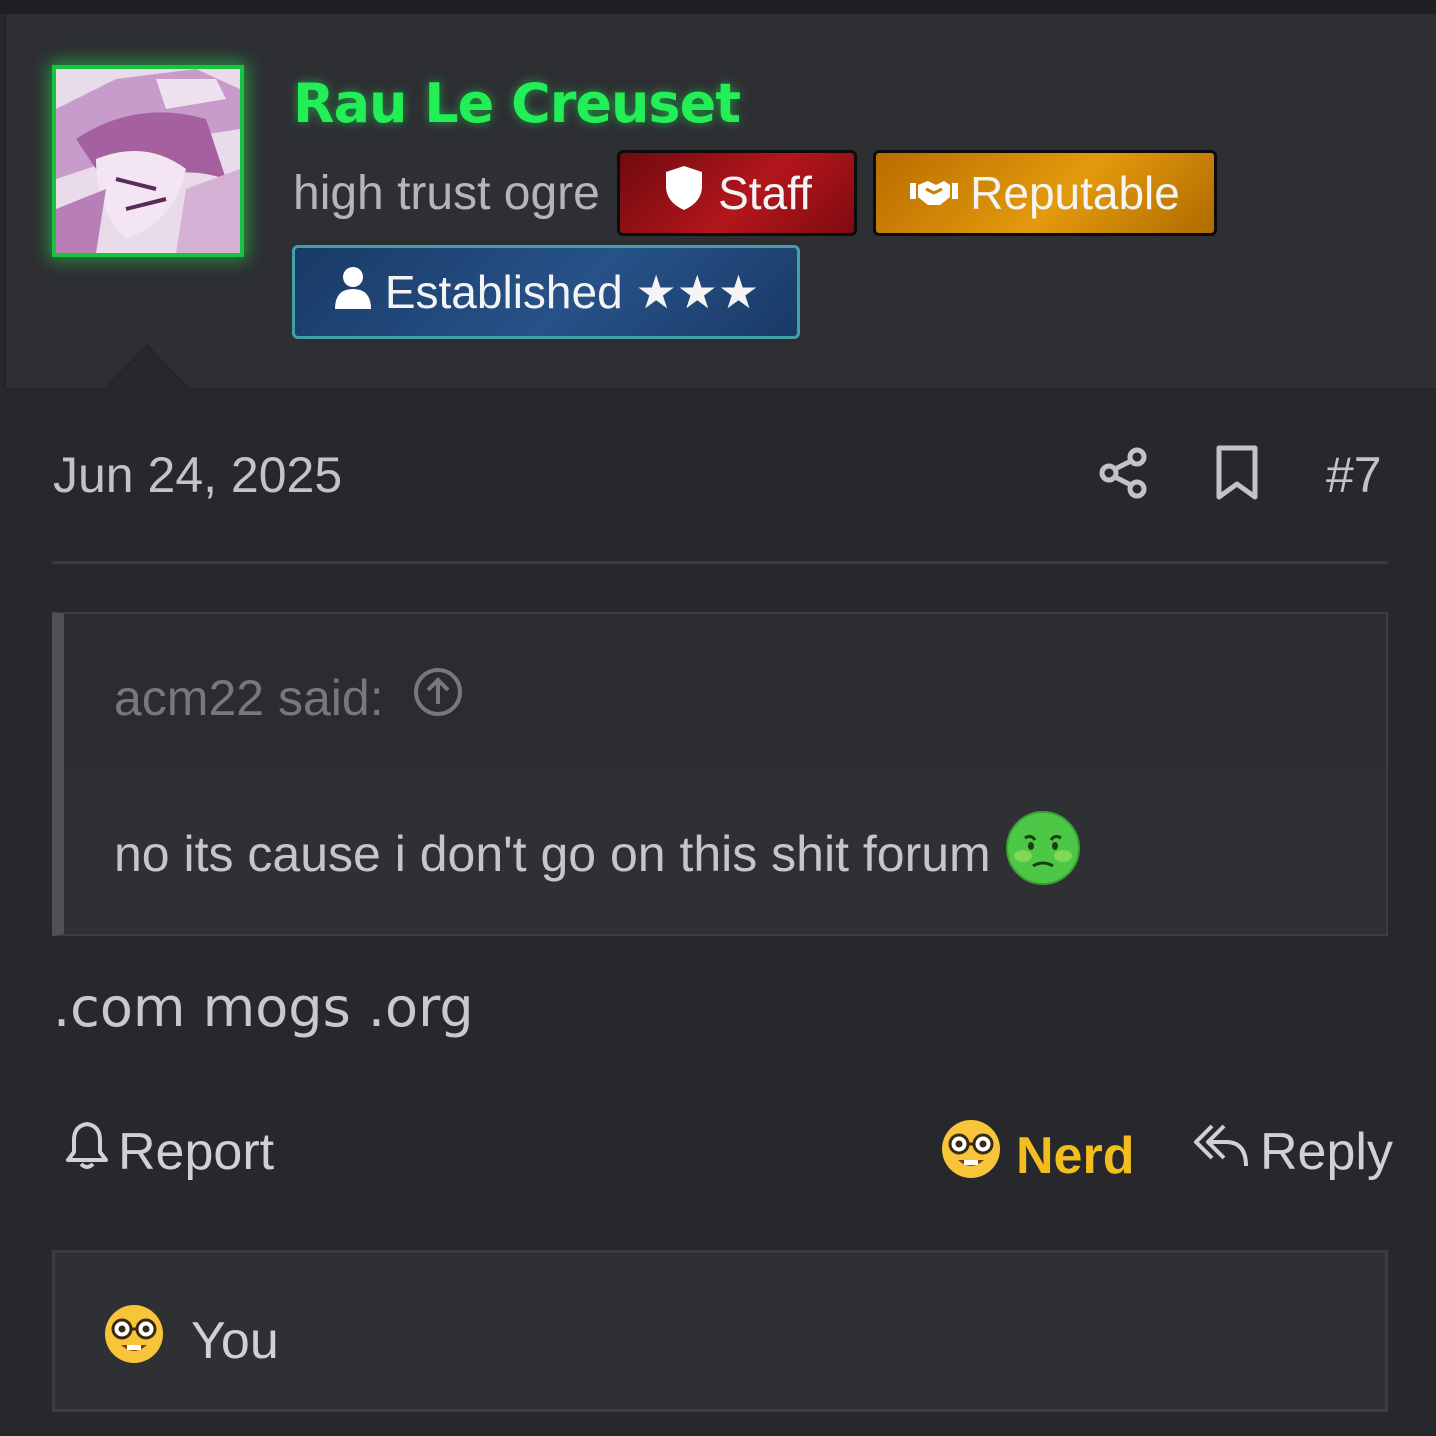 The width and height of the screenshot is (1436, 1436). I want to click on bell-icon, so click(87, 1151).